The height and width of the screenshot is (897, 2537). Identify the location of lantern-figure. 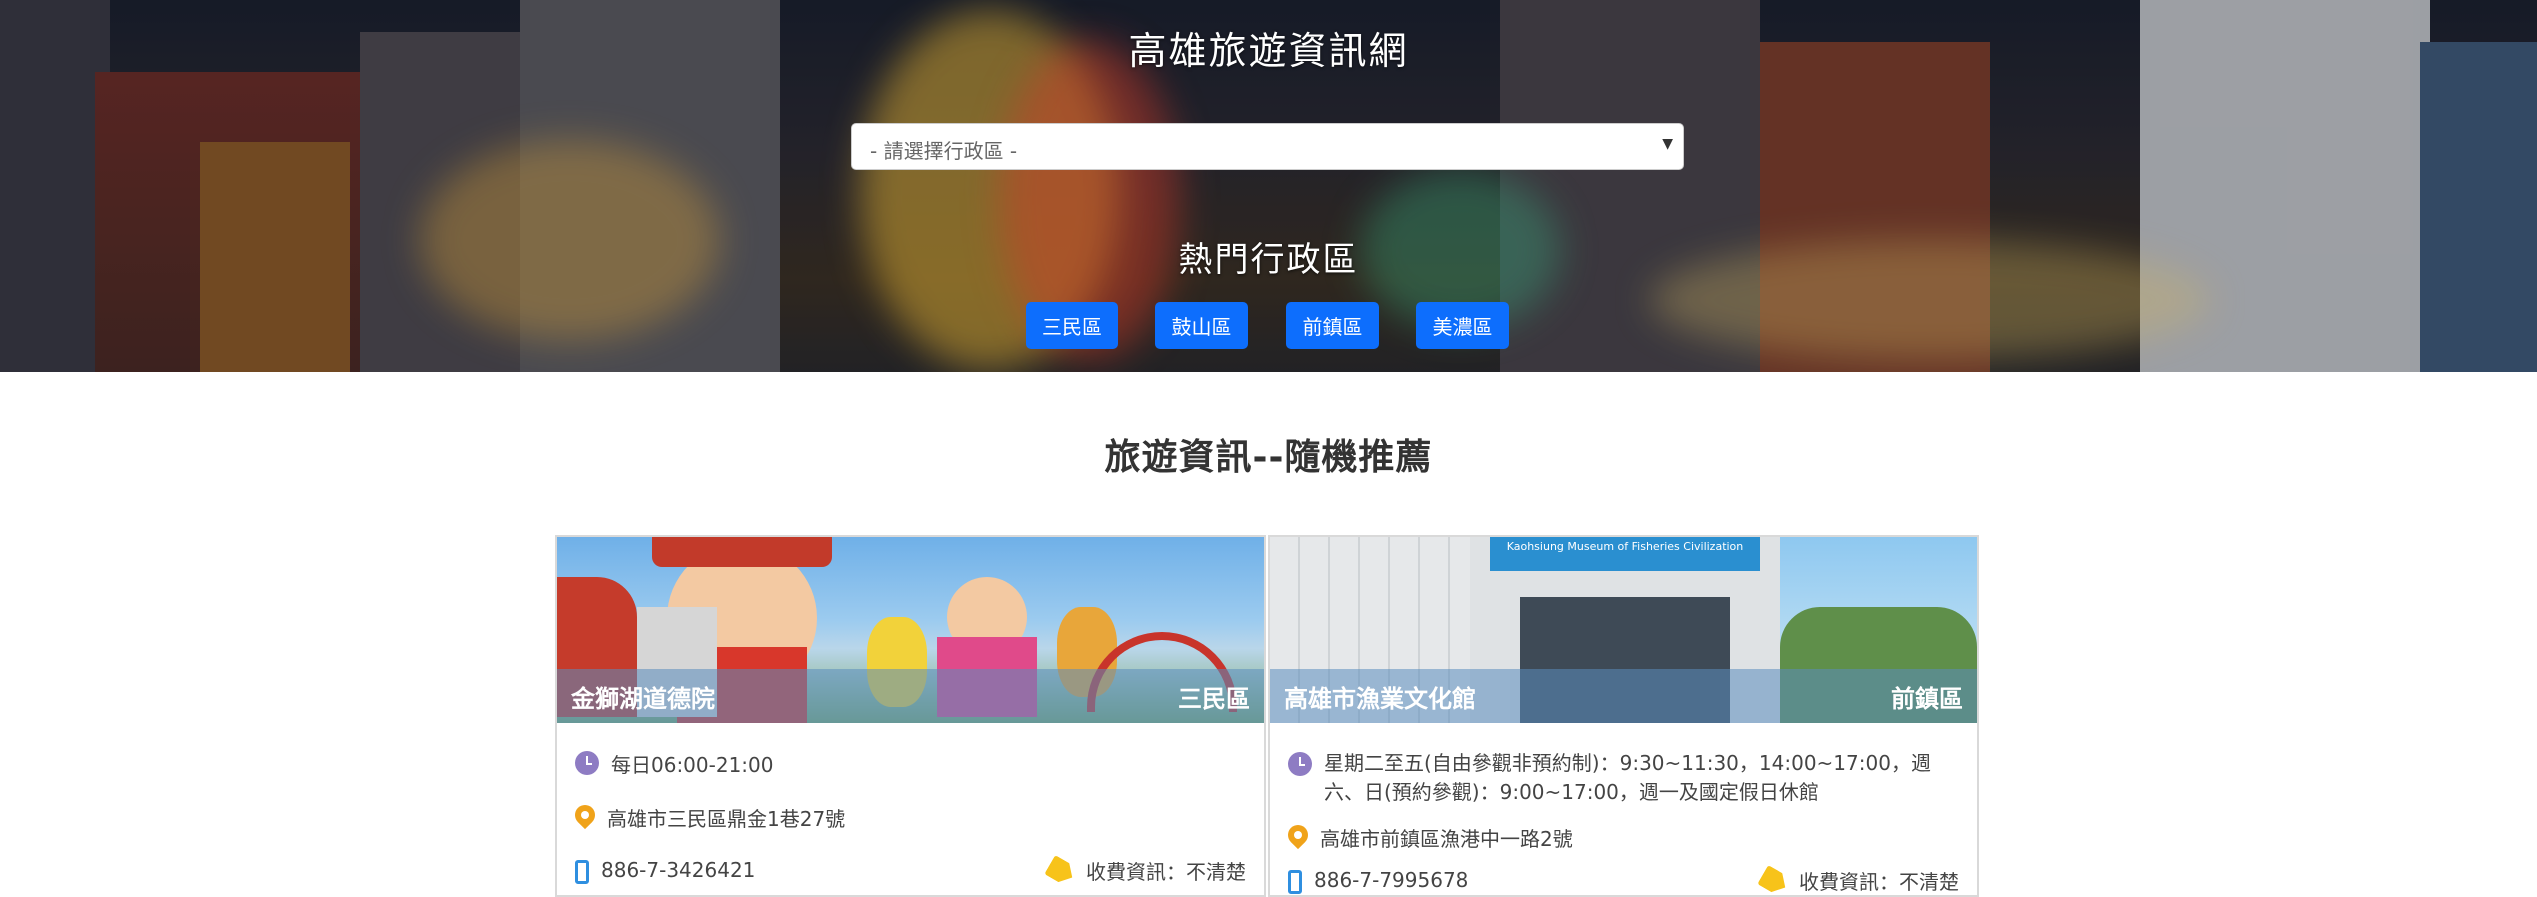
(742, 552).